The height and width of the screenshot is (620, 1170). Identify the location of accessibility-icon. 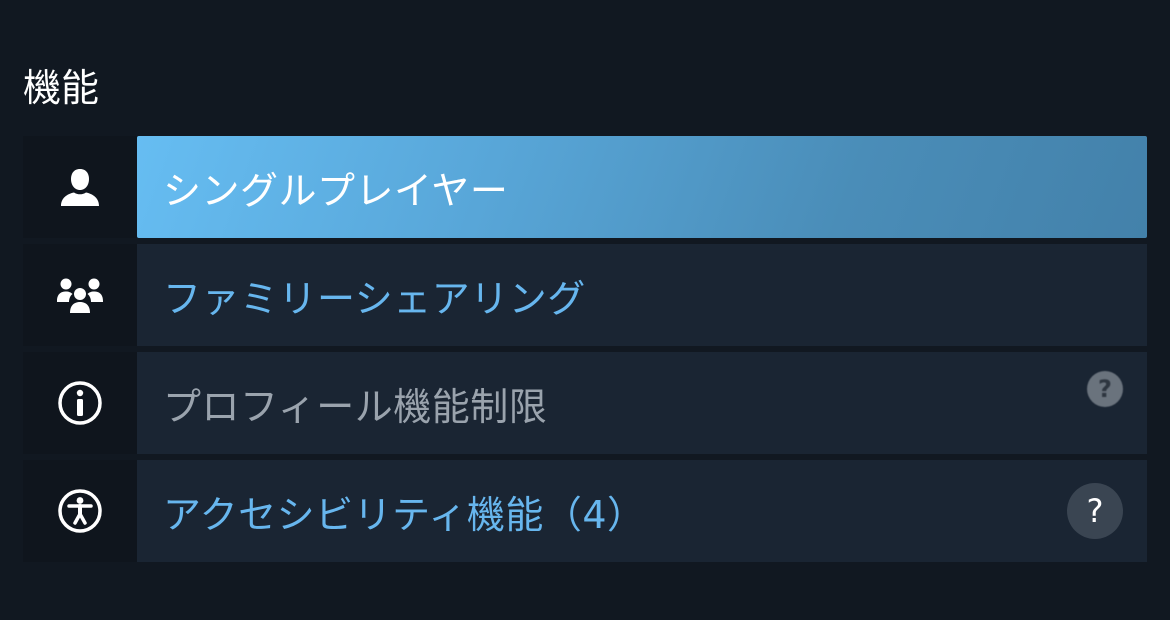
(80, 511).